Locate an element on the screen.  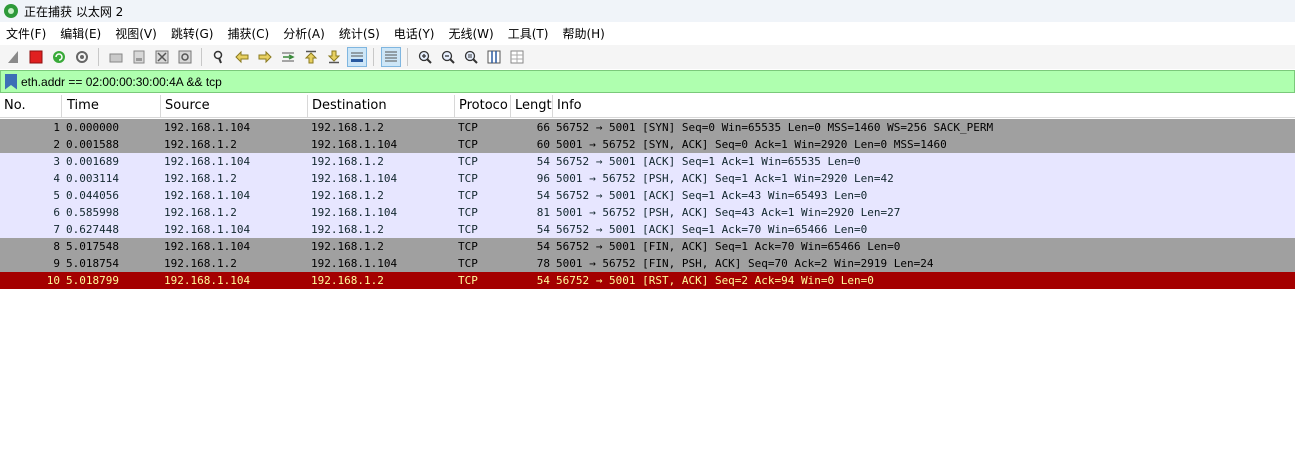
restart-icon is located at coordinates (59, 57).